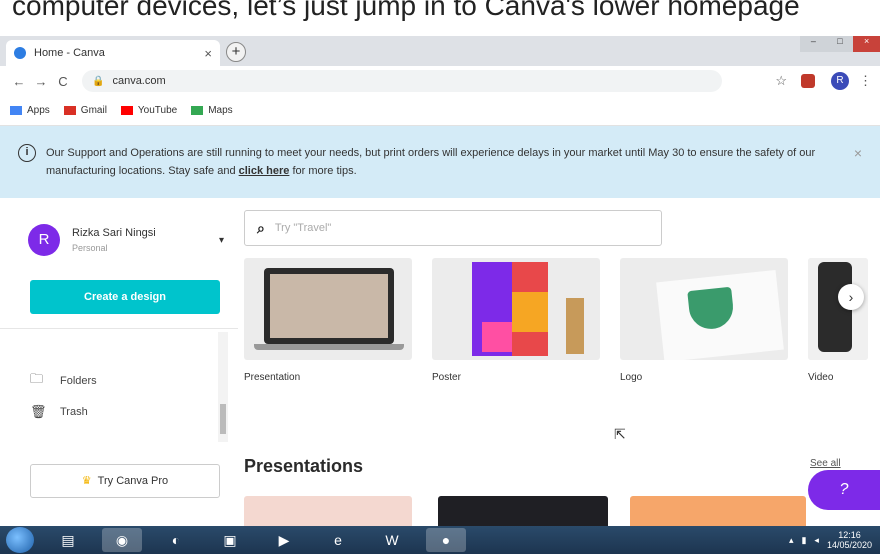 The image size is (880, 554). What do you see at coordinates (865, 81) in the screenshot?
I see `menu-kebab-icon: ⋮` at bounding box center [865, 81].